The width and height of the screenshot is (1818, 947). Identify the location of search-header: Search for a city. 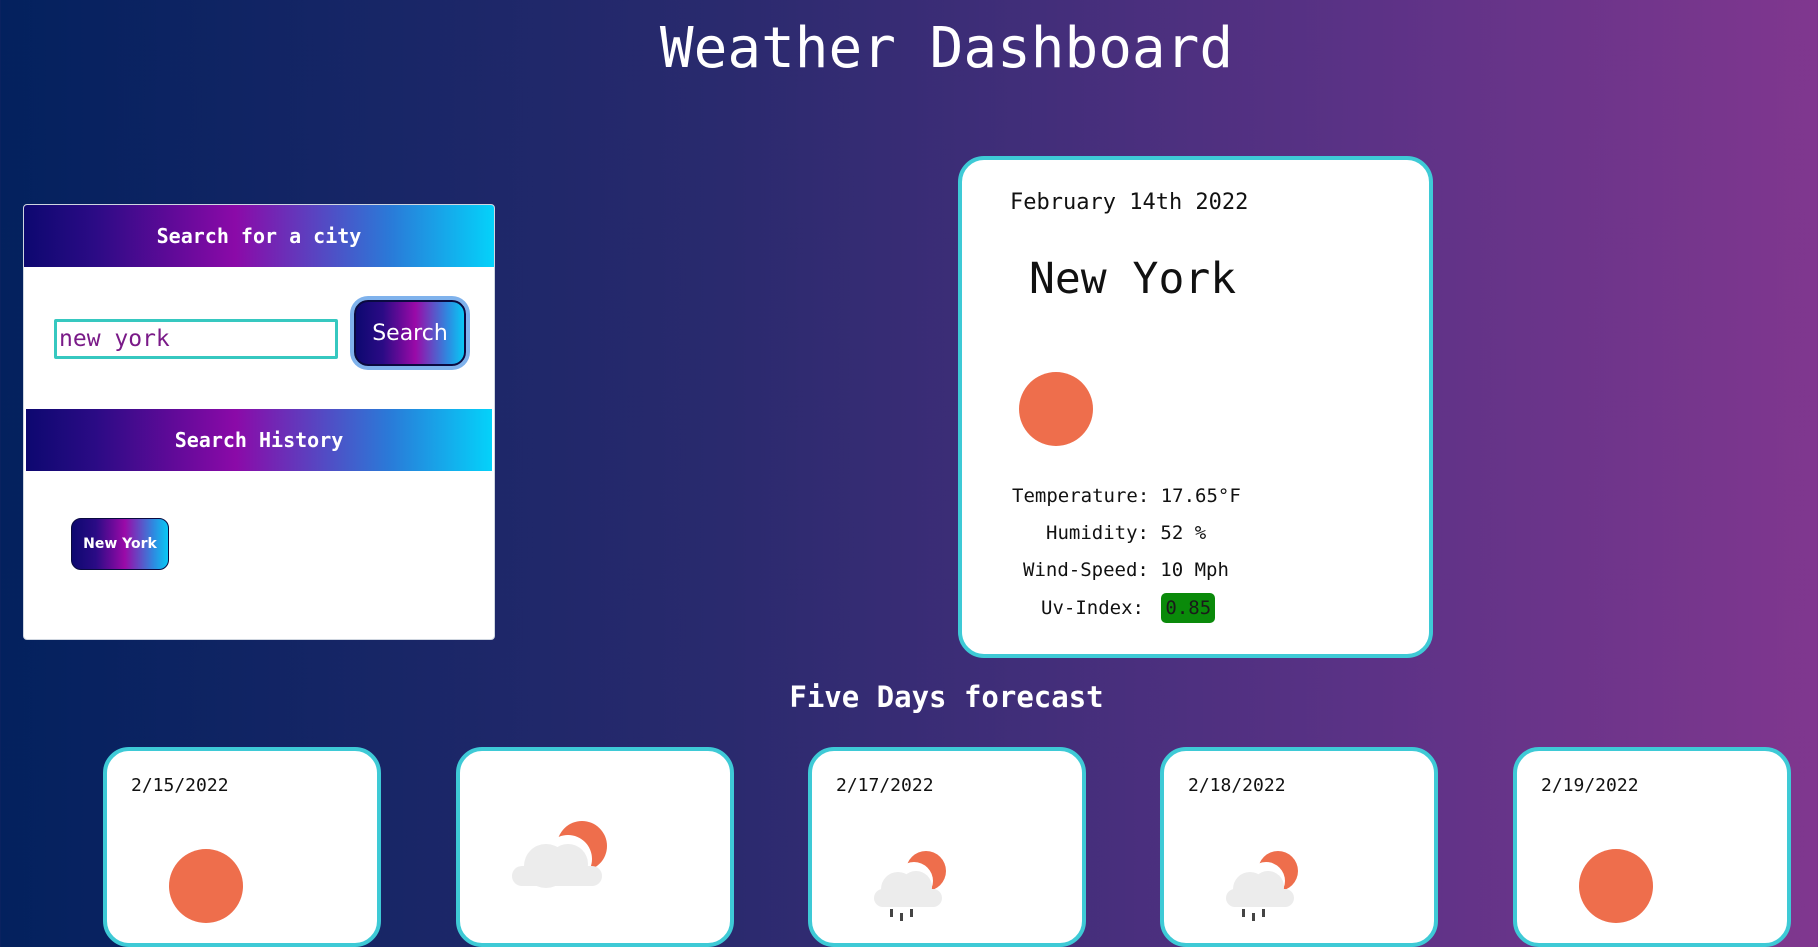
(259, 236).